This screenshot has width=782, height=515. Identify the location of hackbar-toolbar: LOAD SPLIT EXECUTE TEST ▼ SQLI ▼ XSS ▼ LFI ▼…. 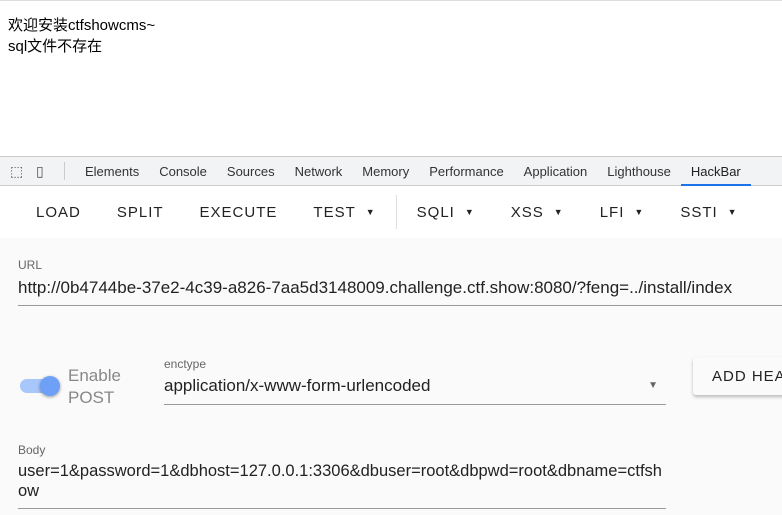
(391, 212).